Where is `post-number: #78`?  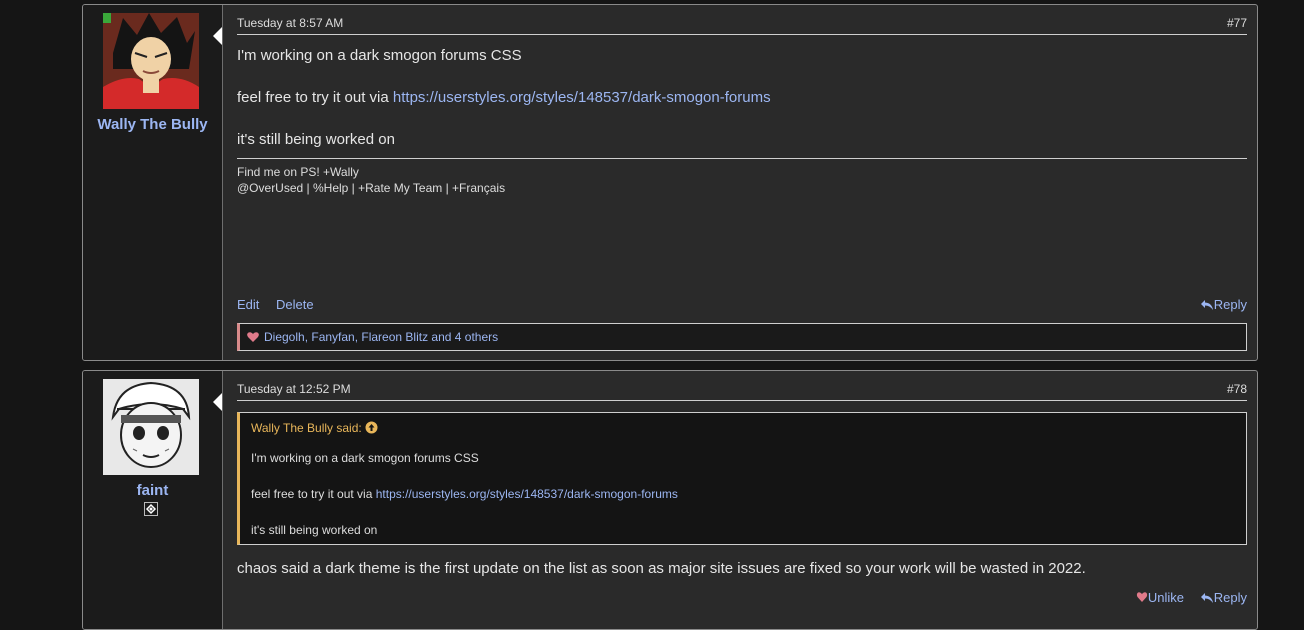
post-number: #78 is located at coordinates (1237, 389).